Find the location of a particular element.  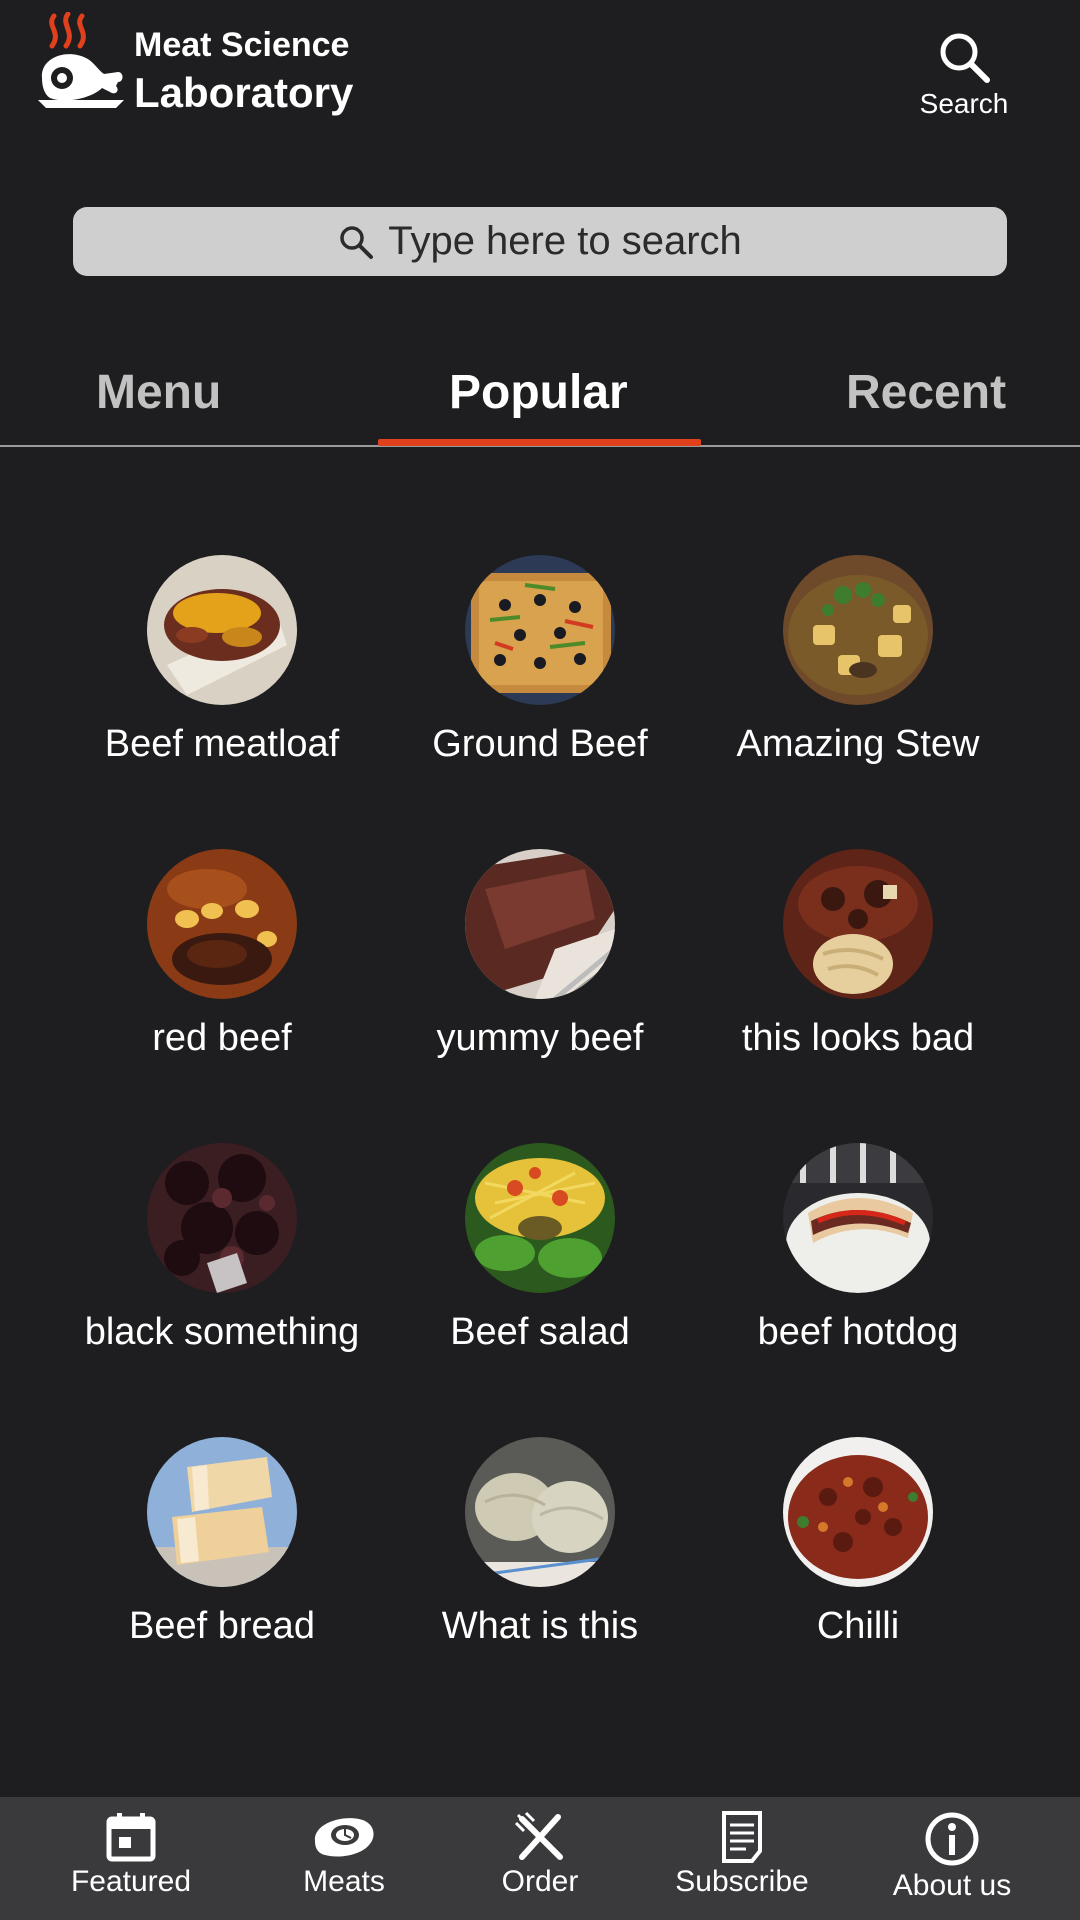

nav-about-us: About us is located at coordinates (952, 1857).